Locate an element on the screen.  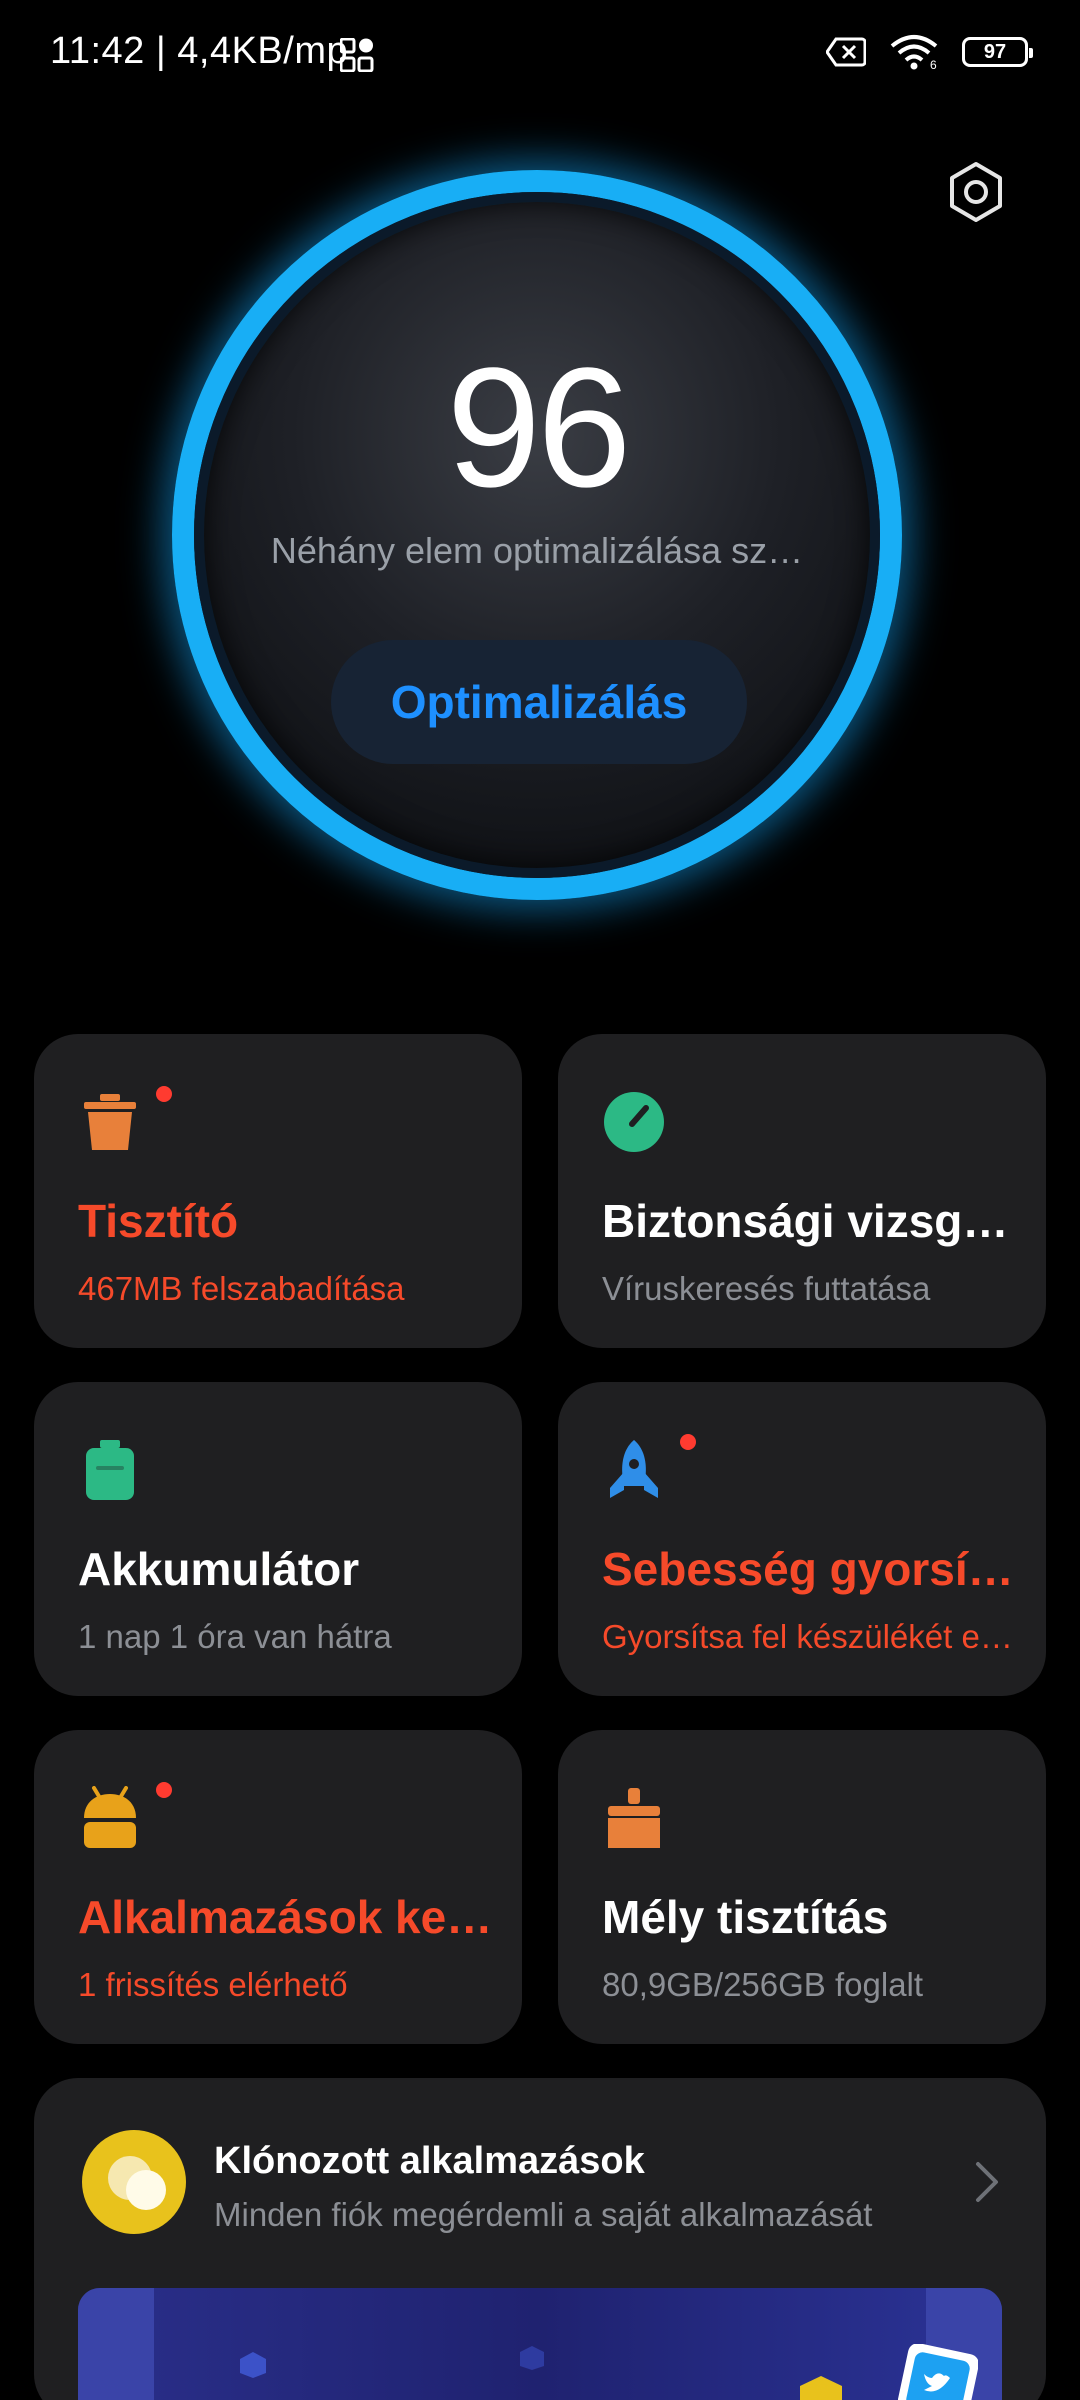
rocket-icon is located at coordinates (634, 1469).